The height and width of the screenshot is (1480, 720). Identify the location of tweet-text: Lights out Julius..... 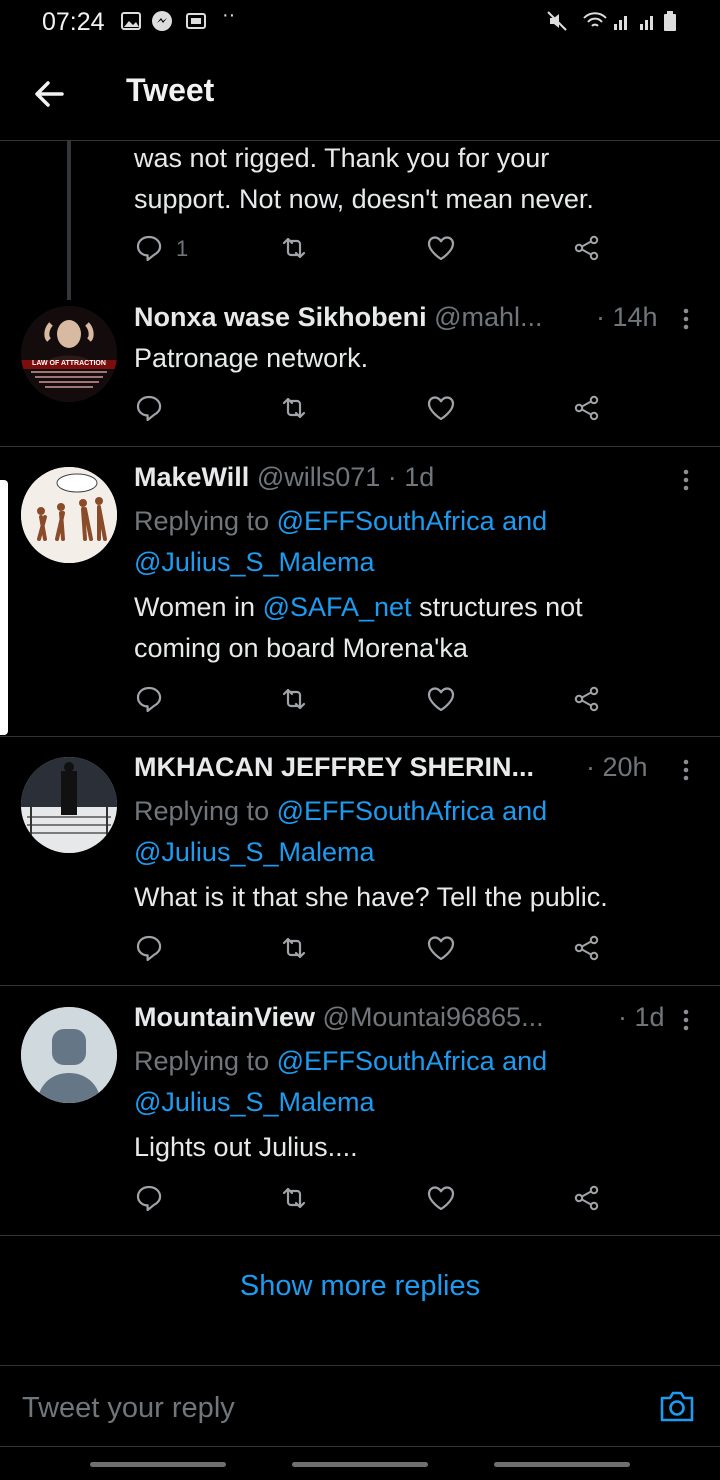
(246, 1147).